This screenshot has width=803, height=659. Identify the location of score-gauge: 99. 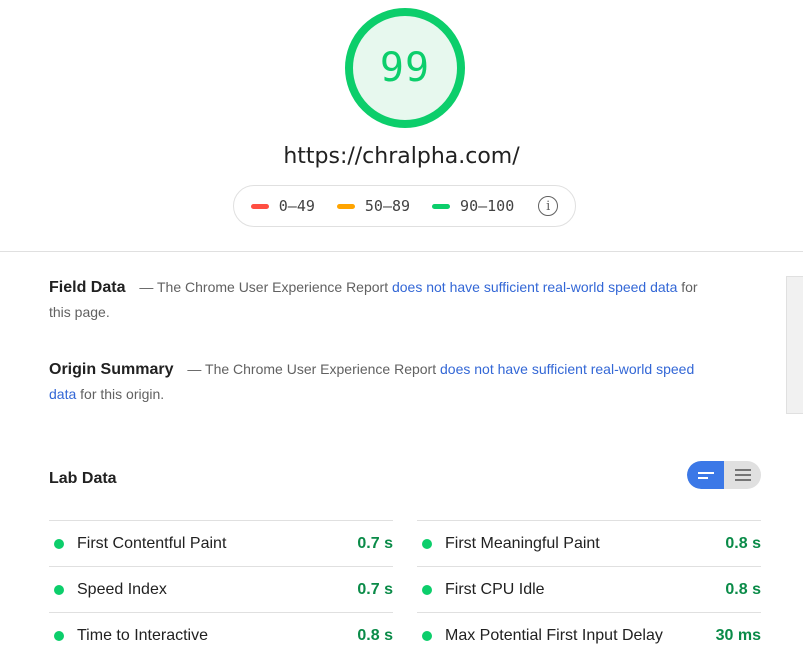
(405, 68).